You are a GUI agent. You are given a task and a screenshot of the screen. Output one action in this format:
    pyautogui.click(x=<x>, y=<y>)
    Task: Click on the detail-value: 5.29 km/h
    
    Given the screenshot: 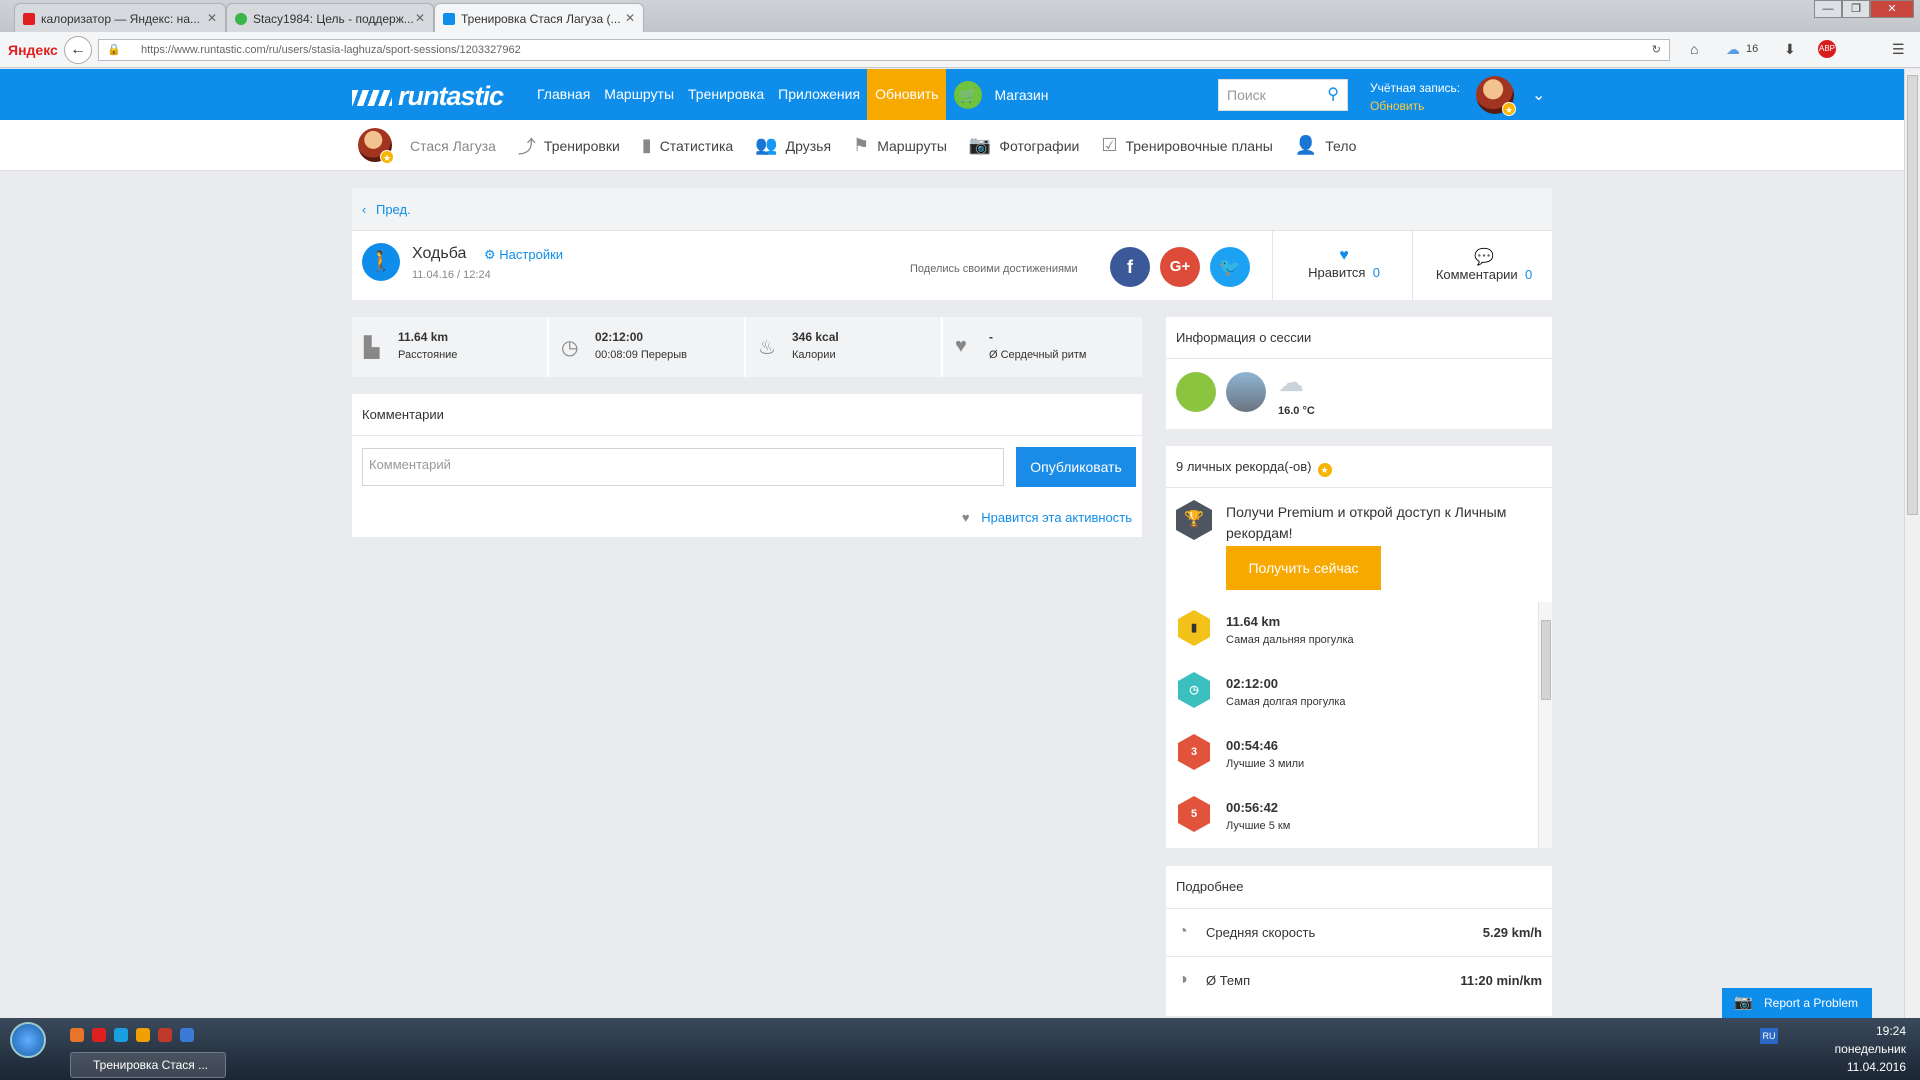 What is the action you would take?
    pyautogui.click(x=1512, y=932)
    